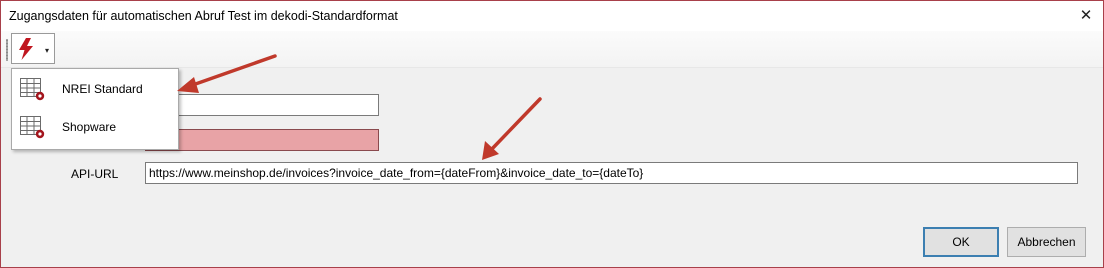 This screenshot has width=1104, height=268. What do you see at coordinates (95, 174) in the screenshot?
I see `api-url-label: API-URL` at bounding box center [95, 174].